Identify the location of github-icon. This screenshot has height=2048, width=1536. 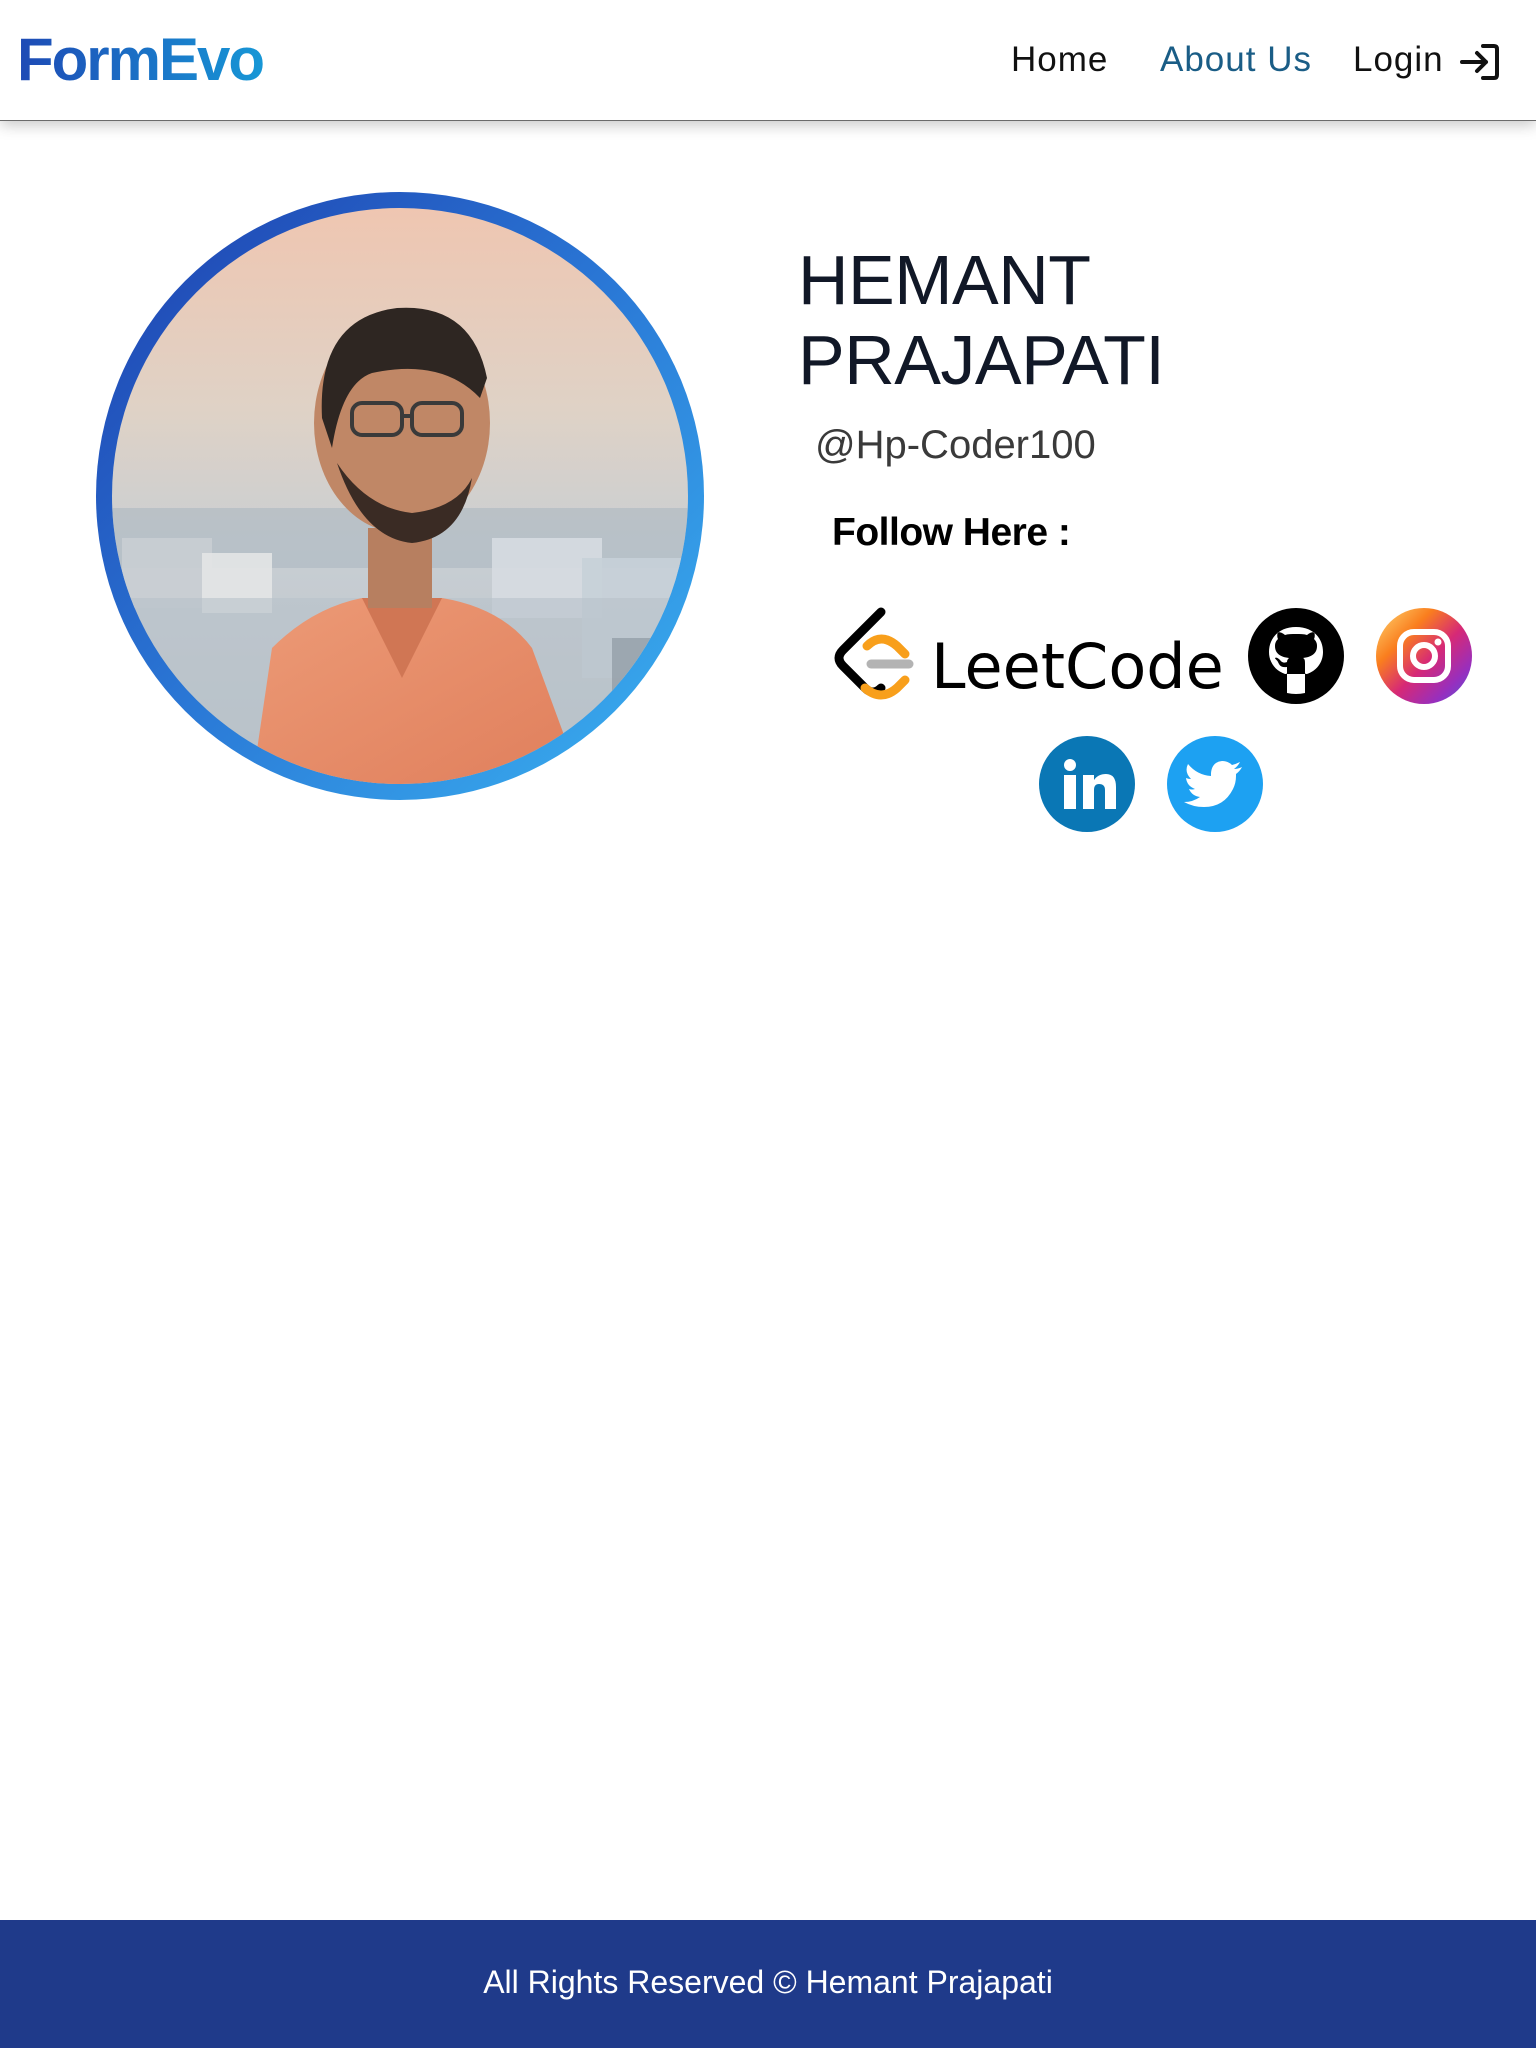
(1296, 656).